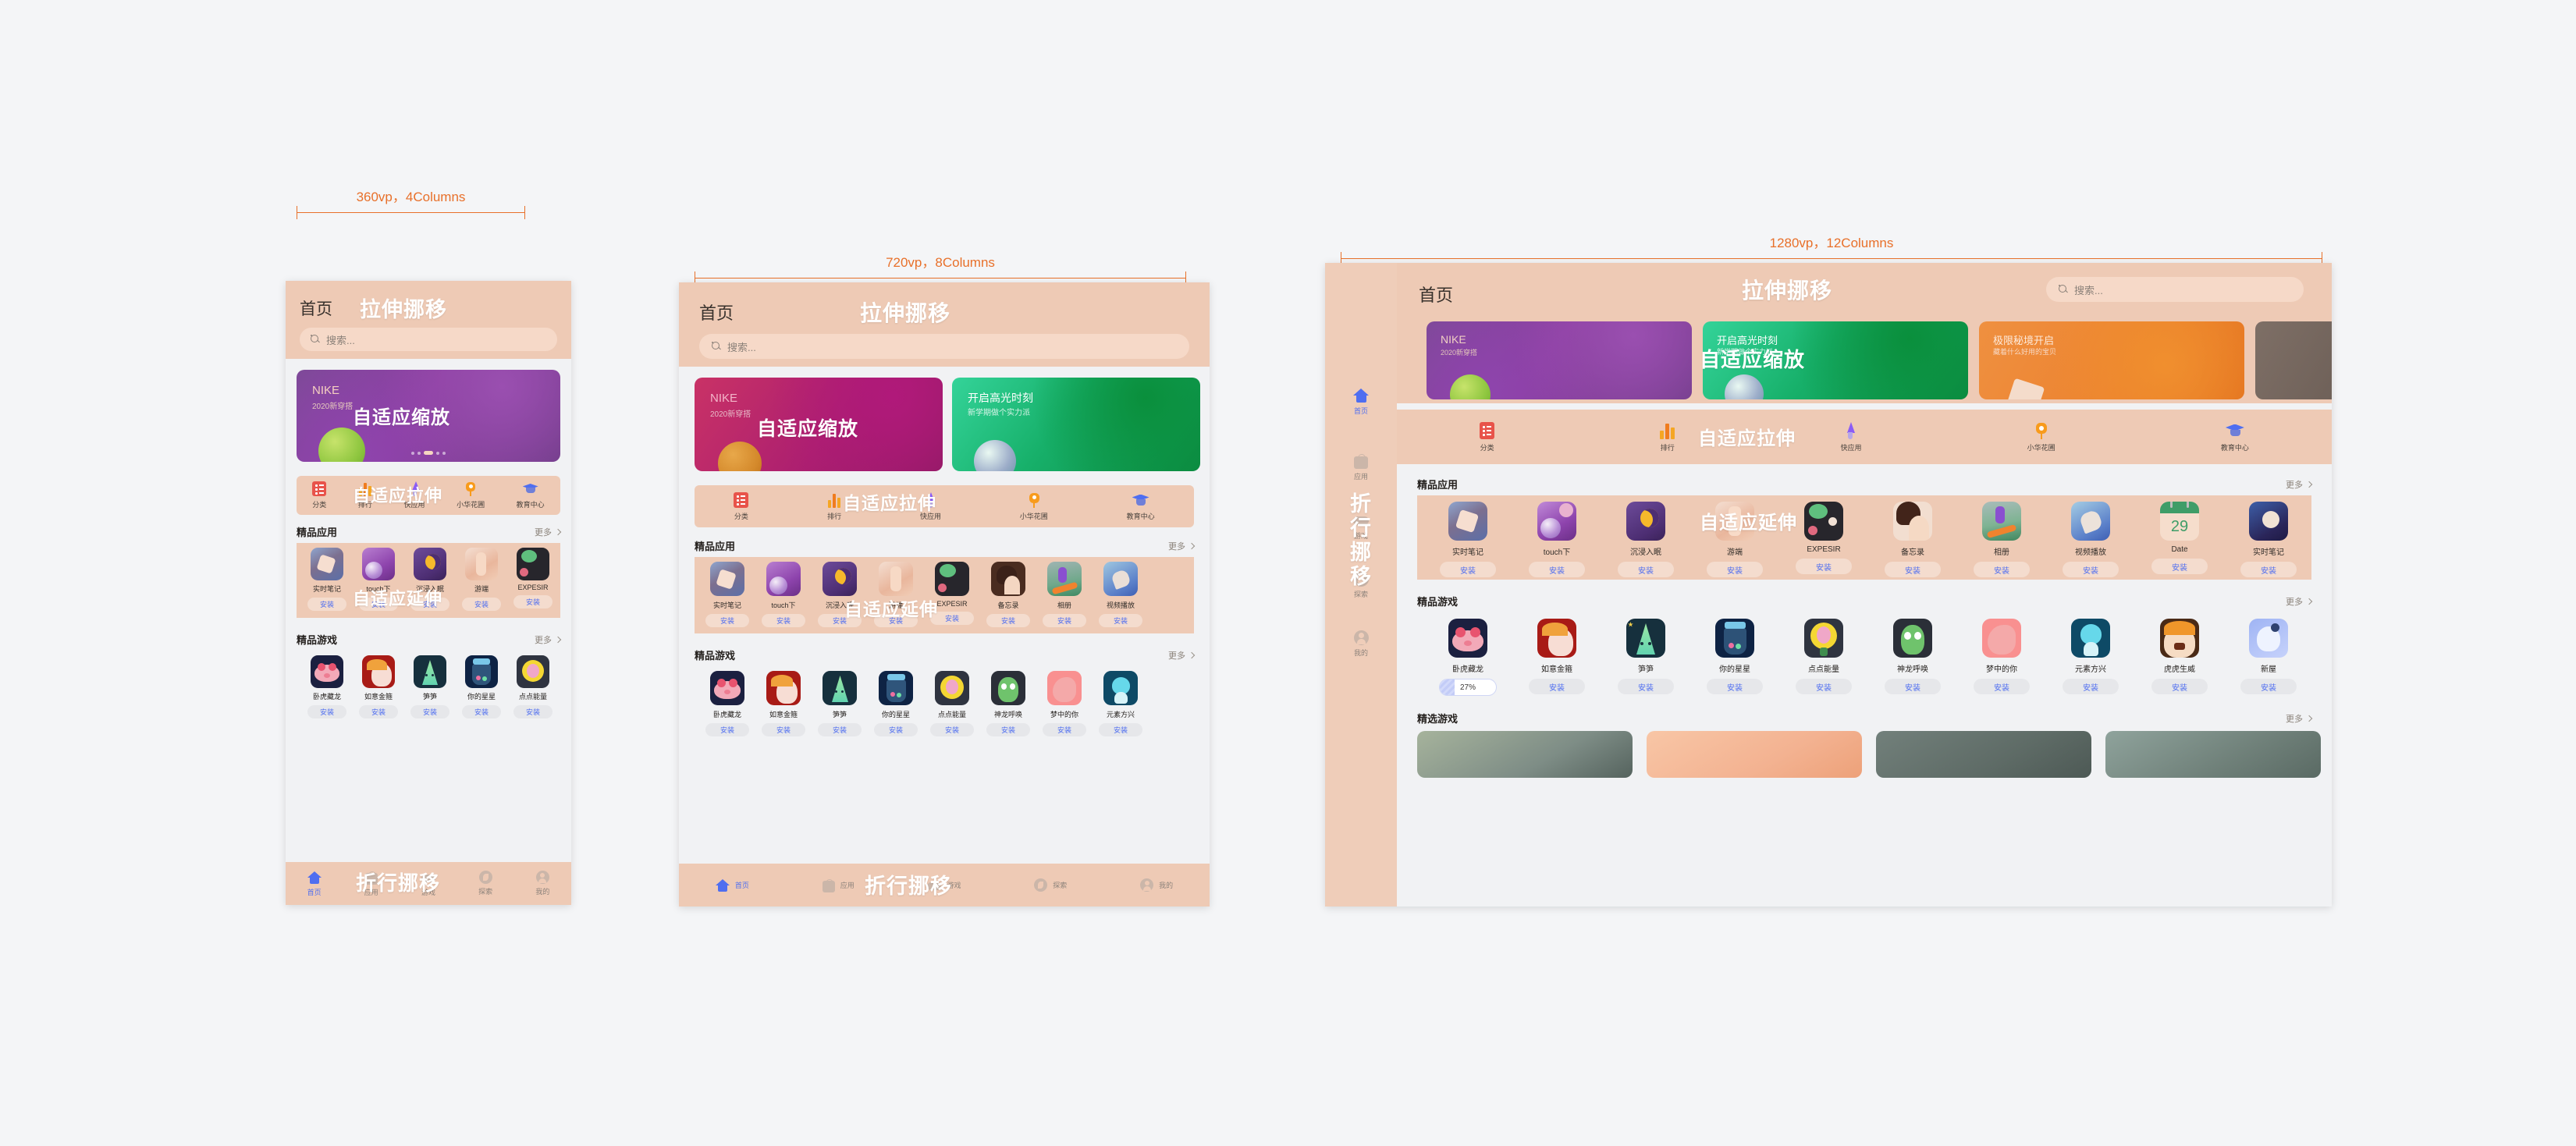 The height and width of the screenshot is (1146, 2576). Describe the element at coordinates (2293, 360) in the screenshot. I see `banner-card` at that location.